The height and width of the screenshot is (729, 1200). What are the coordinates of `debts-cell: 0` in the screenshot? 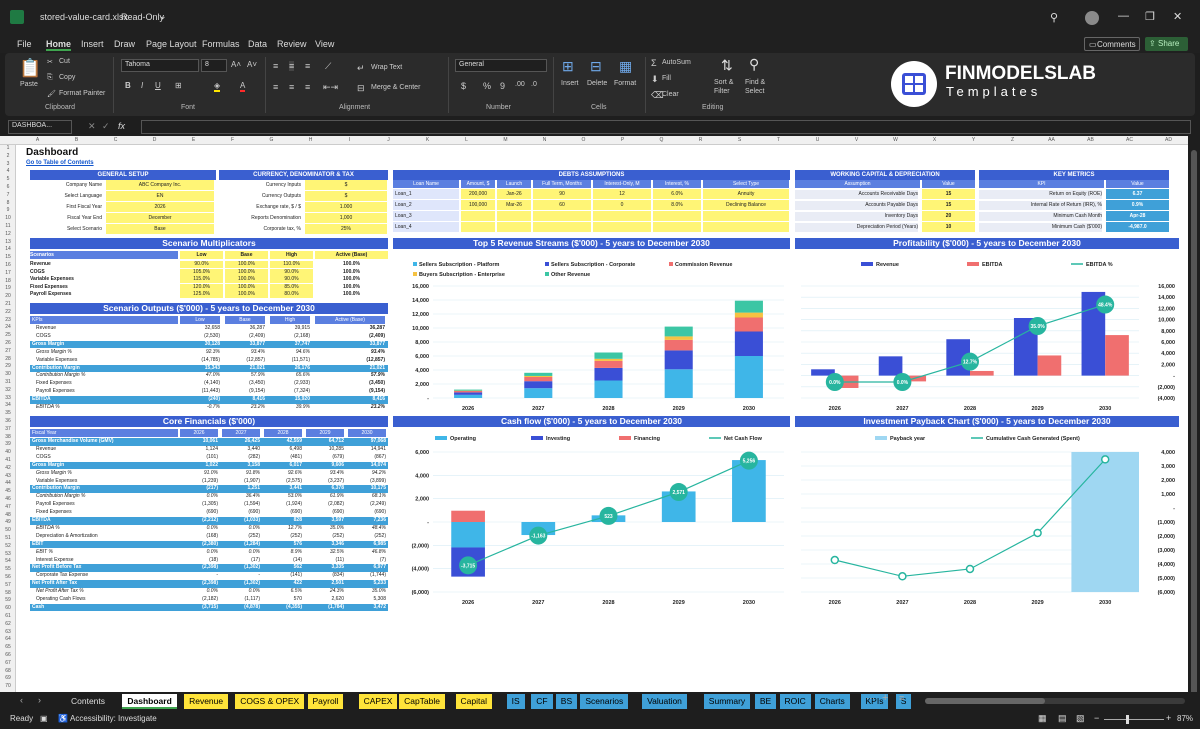 It's located at (622, 205).